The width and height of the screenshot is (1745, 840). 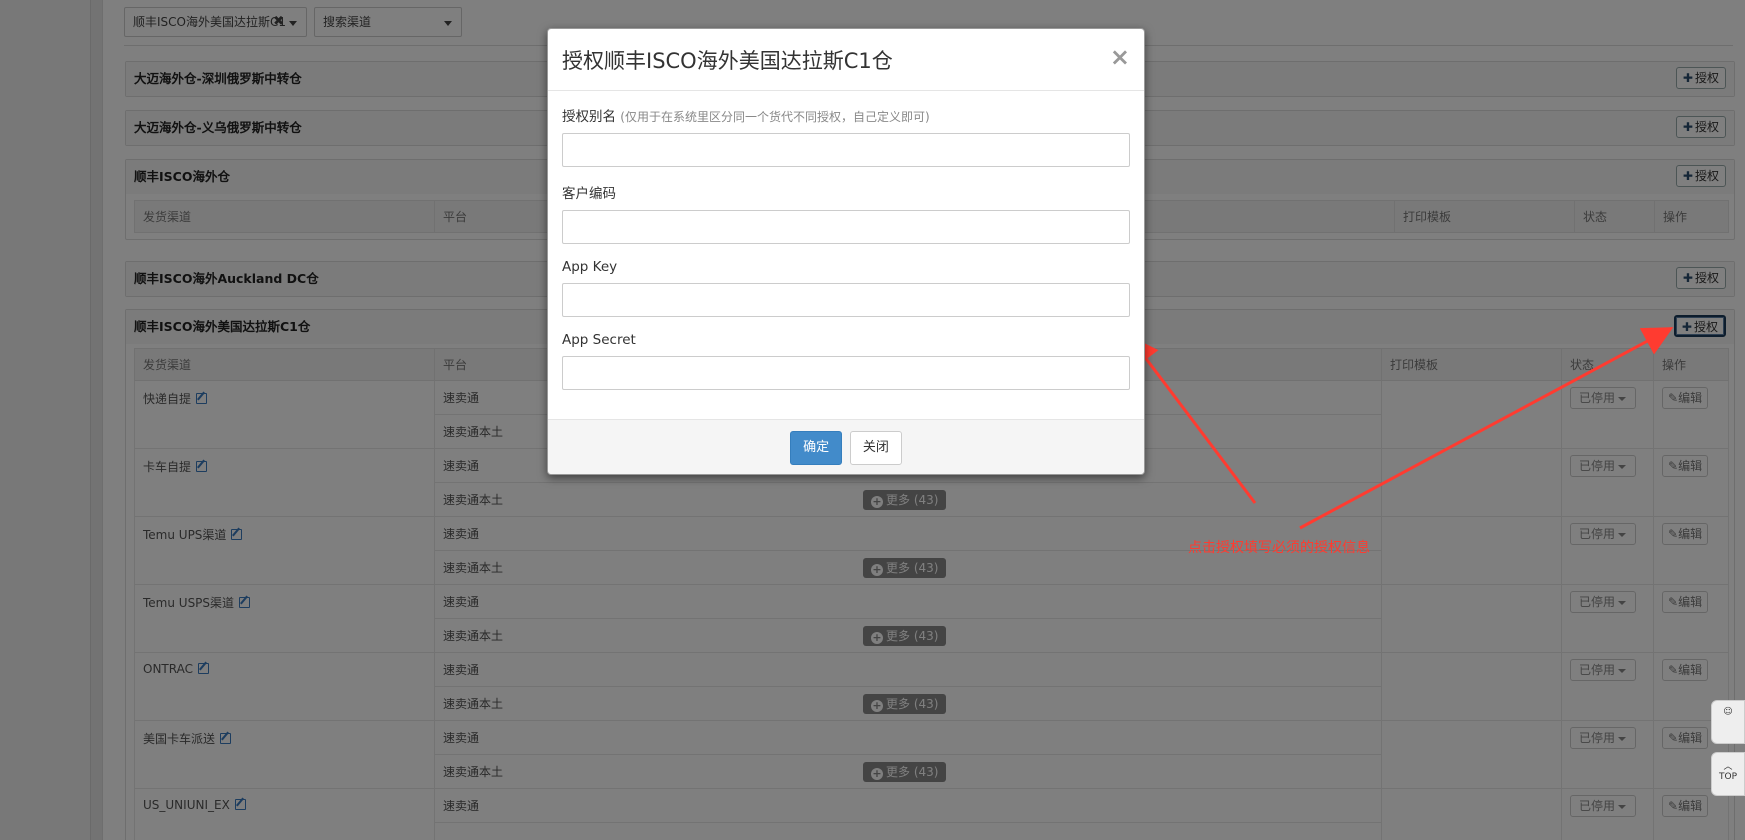 I want to click on close-button: 关闭, so click(x=875, y=448).